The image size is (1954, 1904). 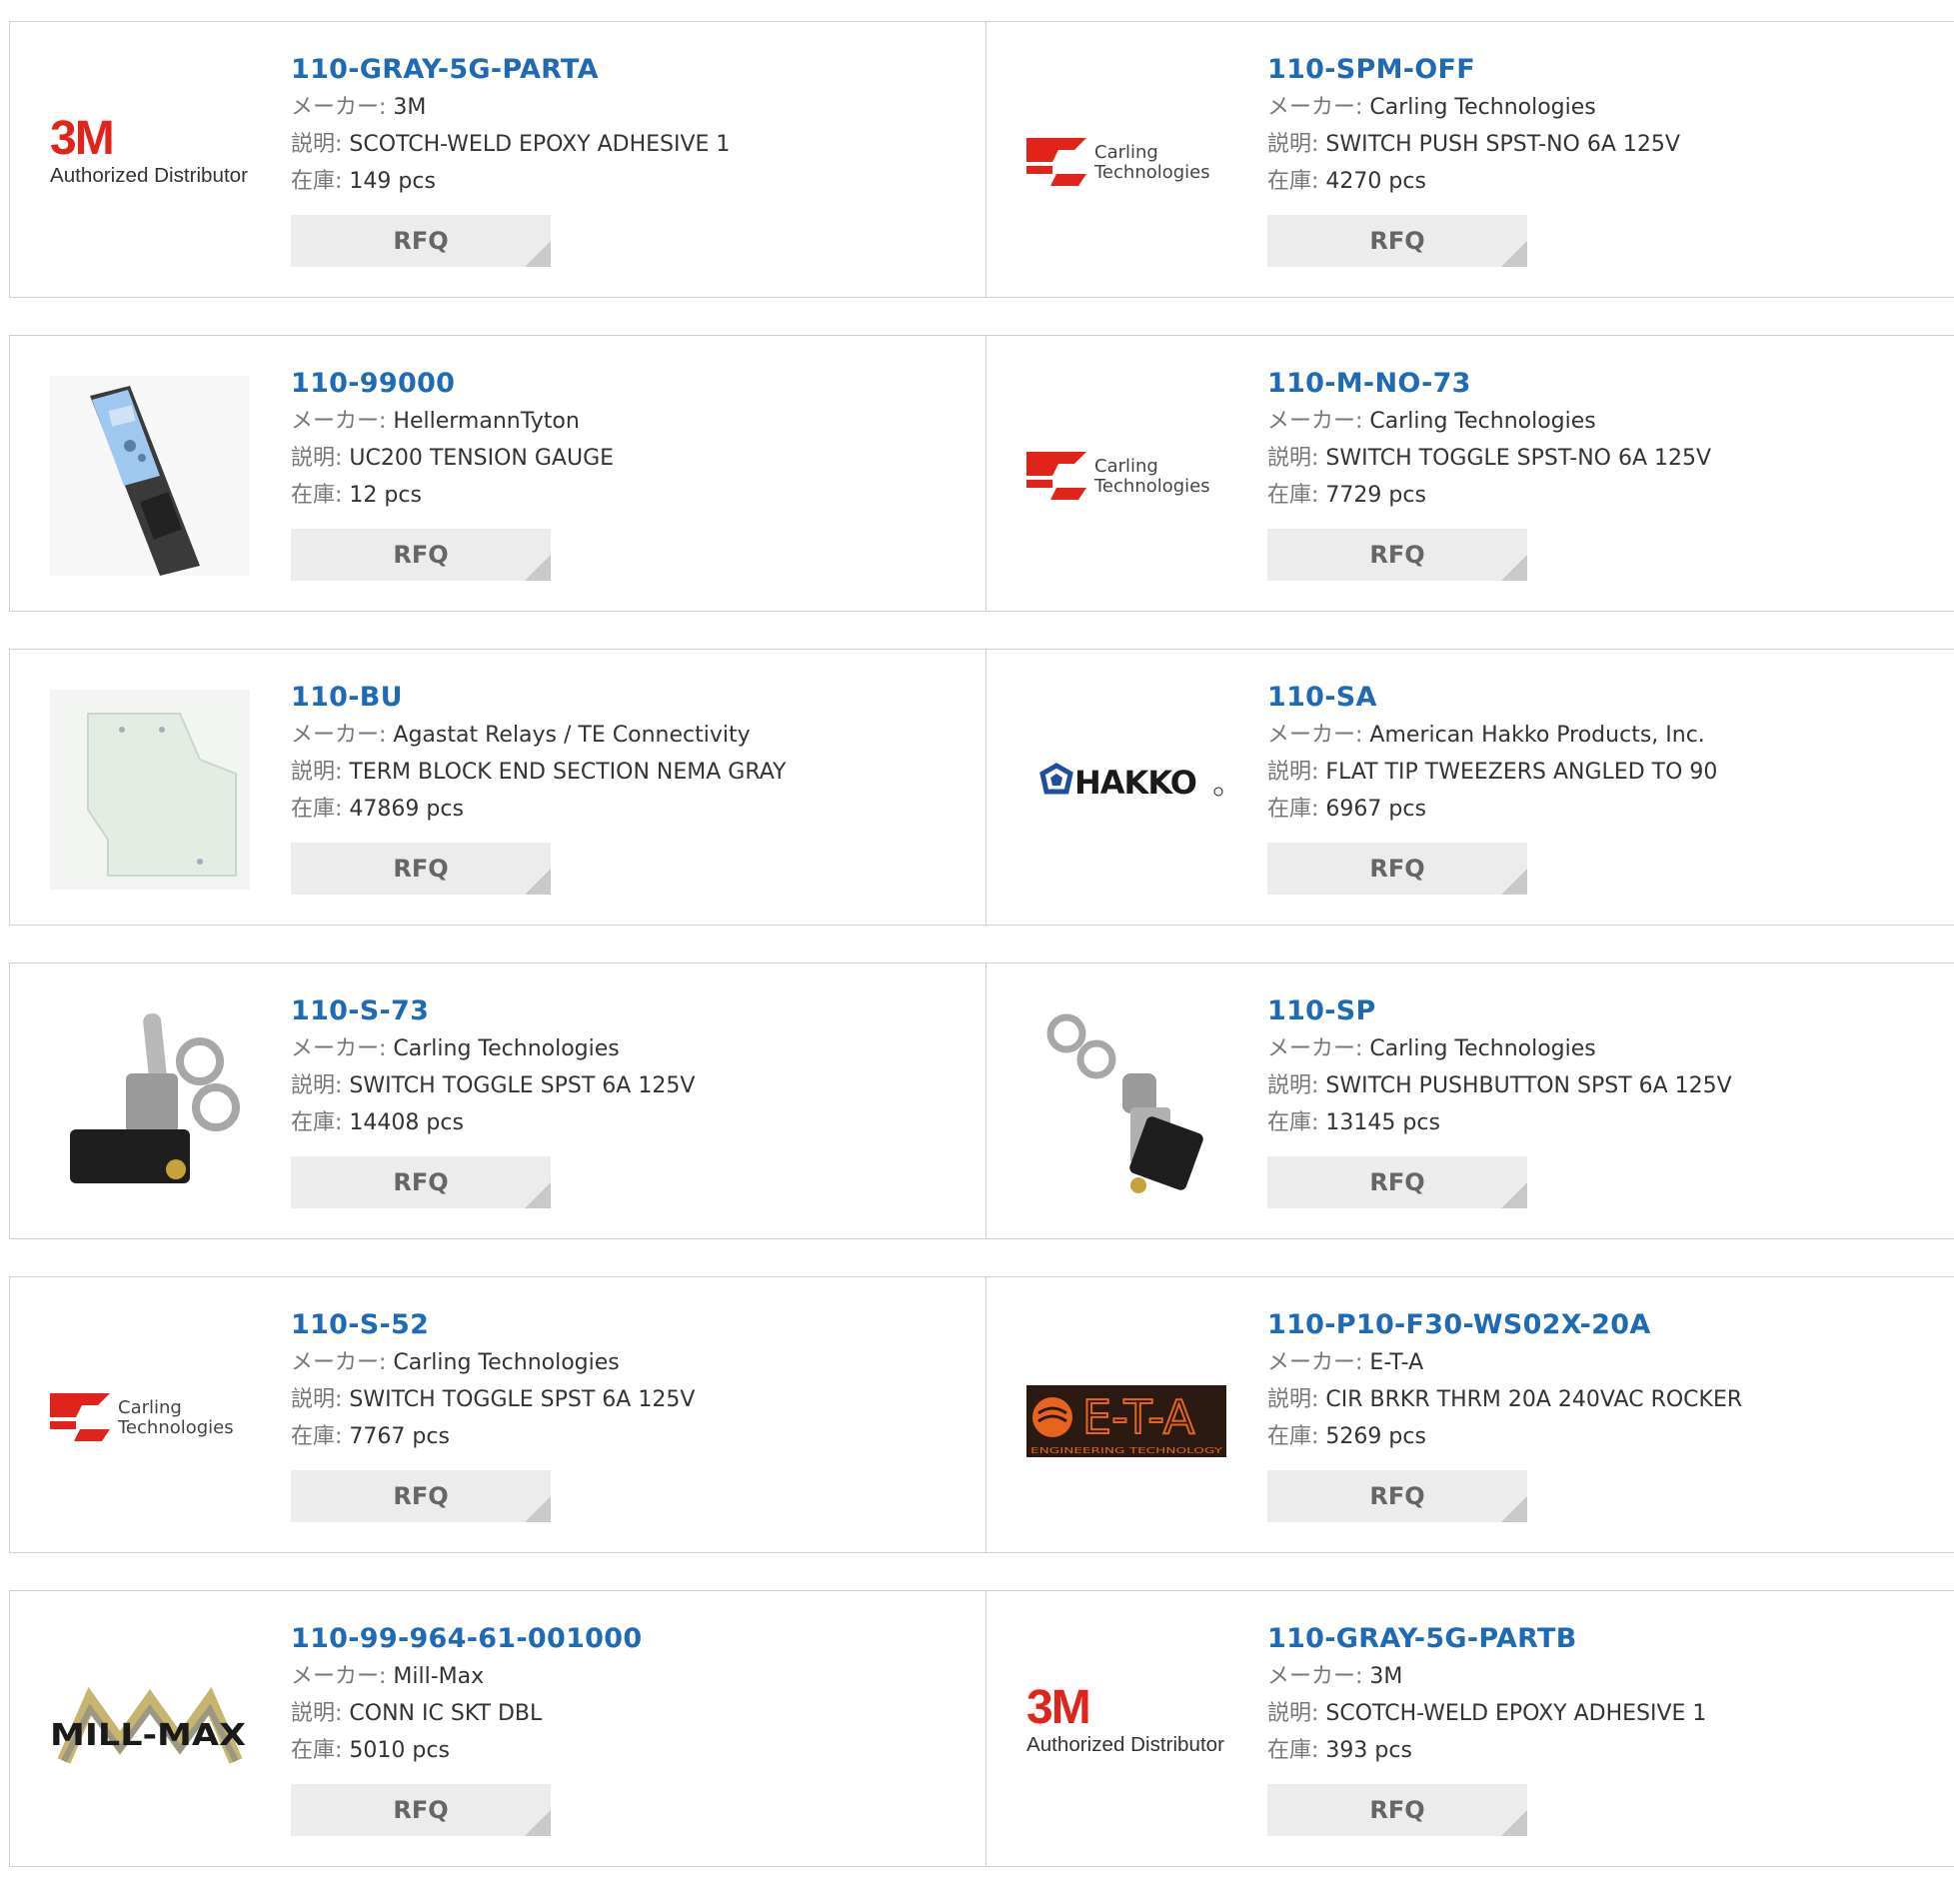 I want to click on maker-line: メーカー: Mill-Max, so click(x=466, y=1676).